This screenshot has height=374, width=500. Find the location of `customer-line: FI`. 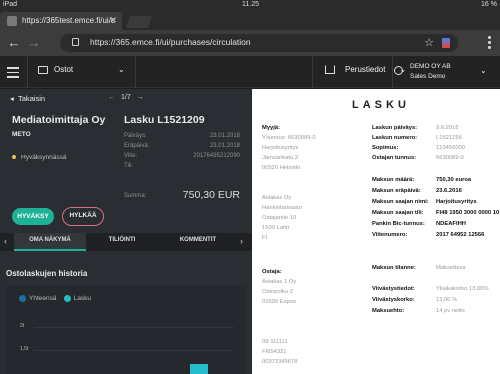

customer-line: FI is located at coordinates (265, 238).